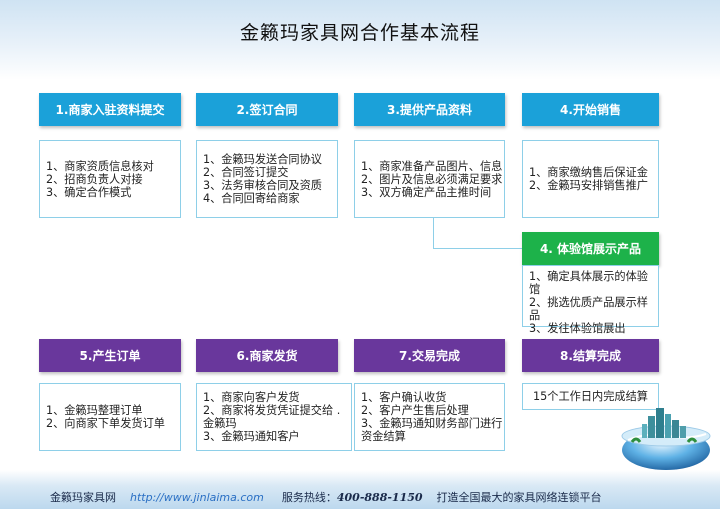 This screenshot has width=720, height=509. I want to click on footer-slogan: 打造全国最大的家具网络连锁平台, so click(519, 497).